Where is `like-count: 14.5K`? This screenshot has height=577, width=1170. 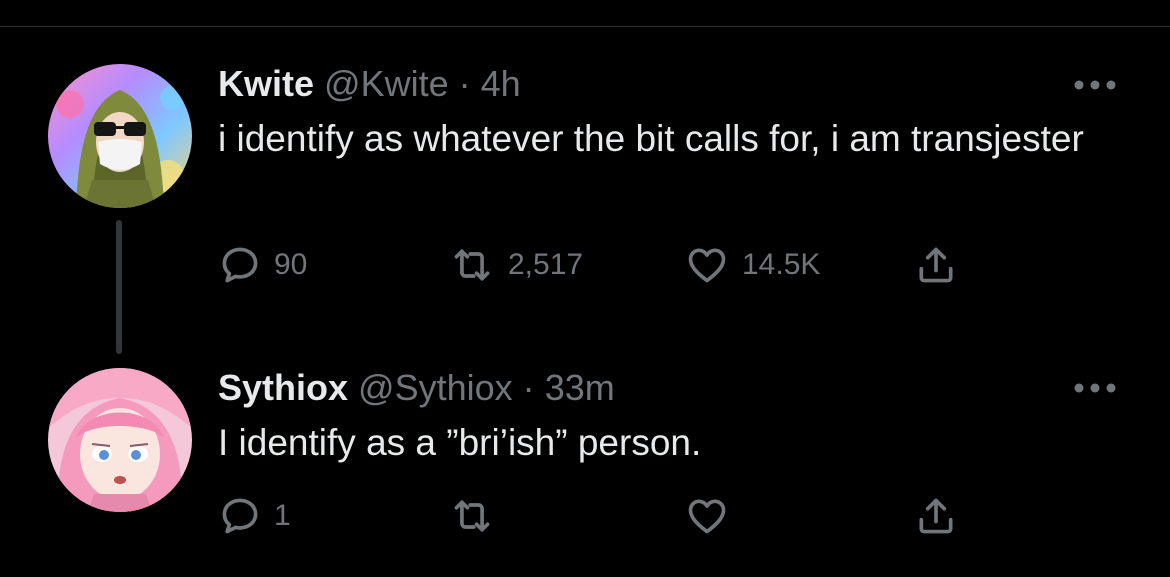
like-count: 14.5K is located at coordinates (781, 264).